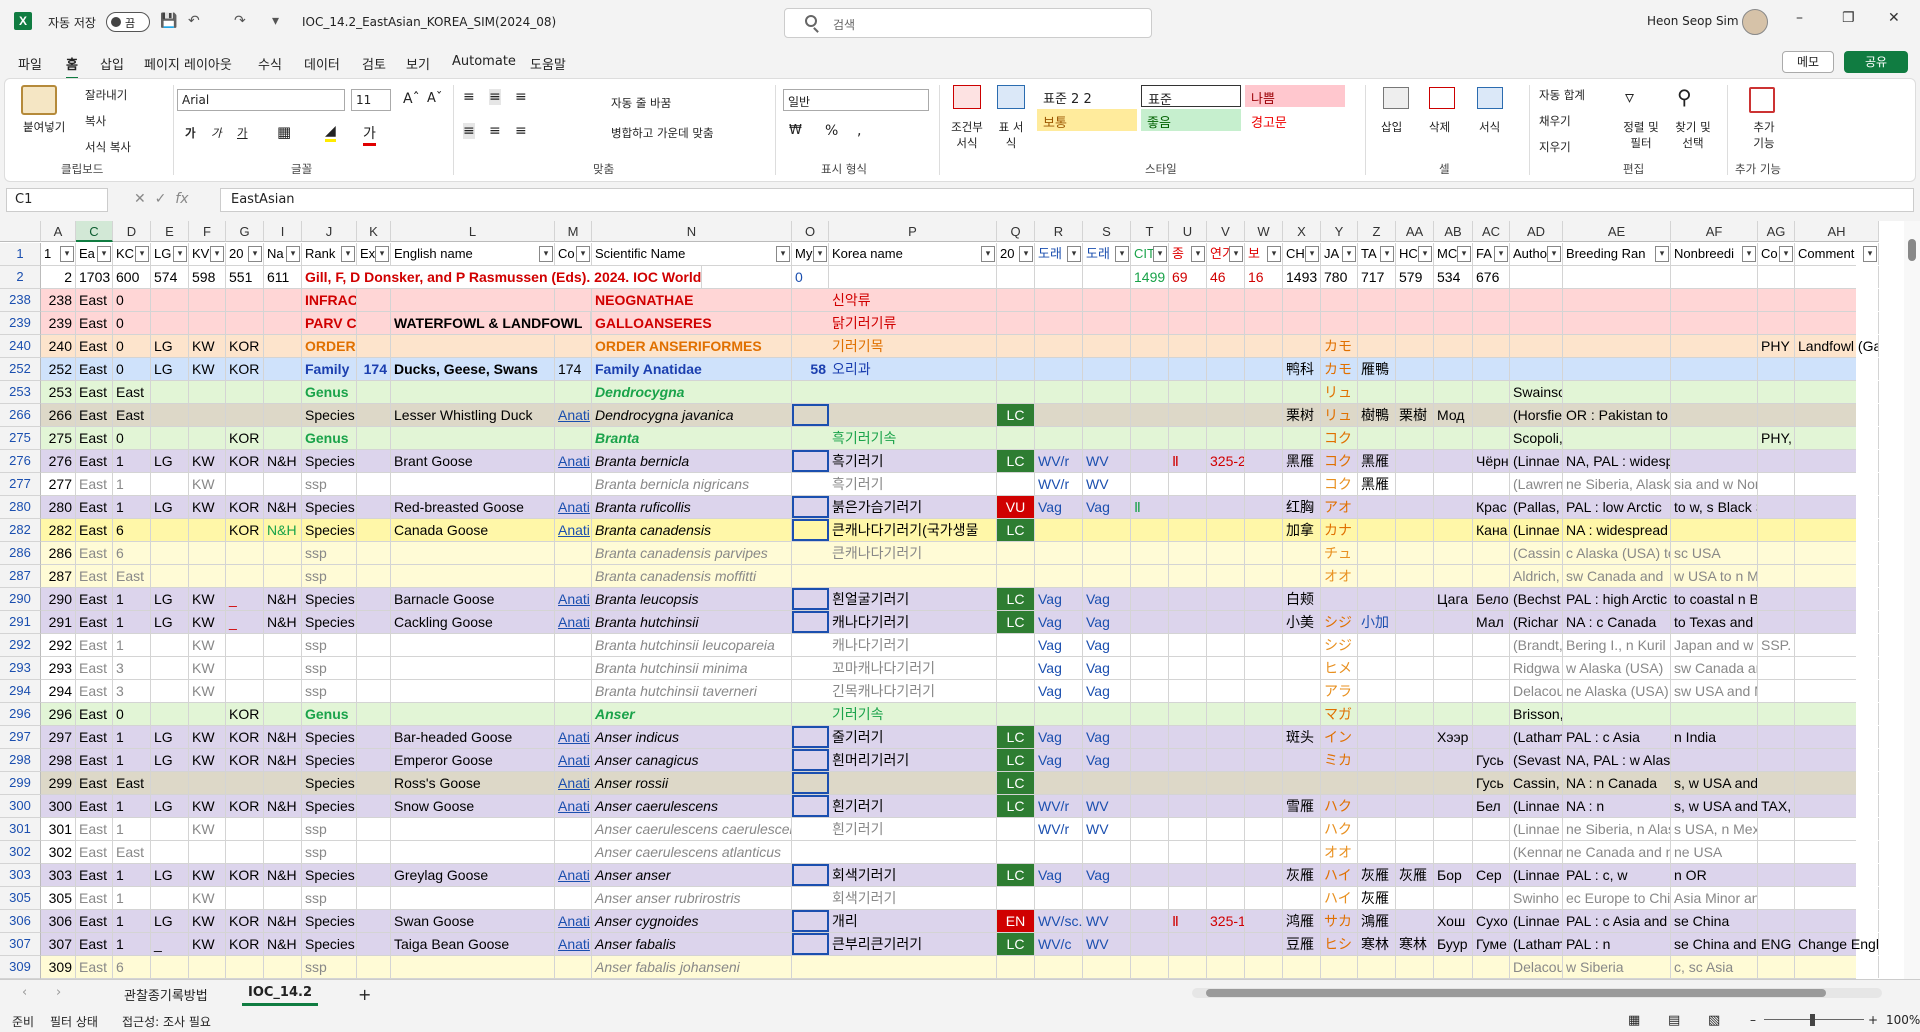  Describe the element at coordinates (132, 760) in the screenshot. I see `cell-D: 1` at that location.